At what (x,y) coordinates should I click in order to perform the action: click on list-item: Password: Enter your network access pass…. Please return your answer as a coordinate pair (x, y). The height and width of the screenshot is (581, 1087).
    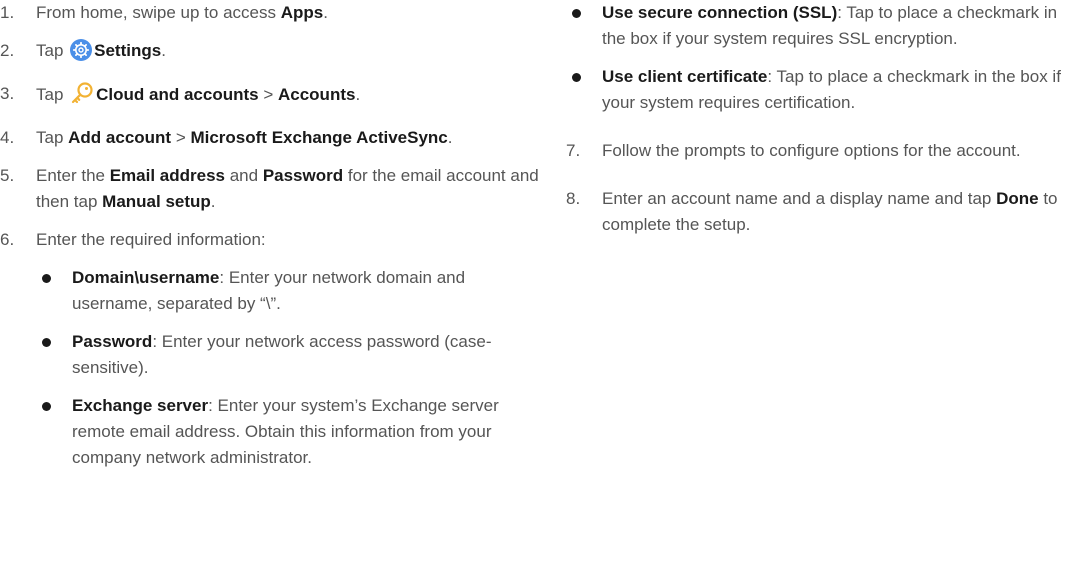
    Looking at the image, I should click on (288, 355).